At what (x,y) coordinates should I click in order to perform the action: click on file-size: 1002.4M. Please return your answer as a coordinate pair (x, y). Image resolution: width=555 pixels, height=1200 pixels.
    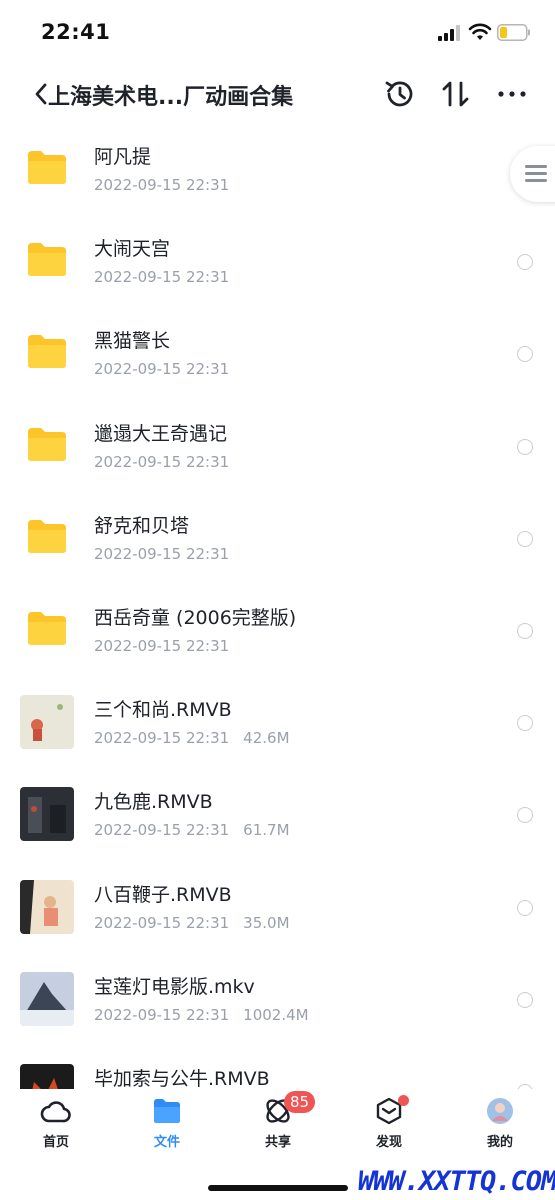
    Looking at the image, I should click on (276, 1015).